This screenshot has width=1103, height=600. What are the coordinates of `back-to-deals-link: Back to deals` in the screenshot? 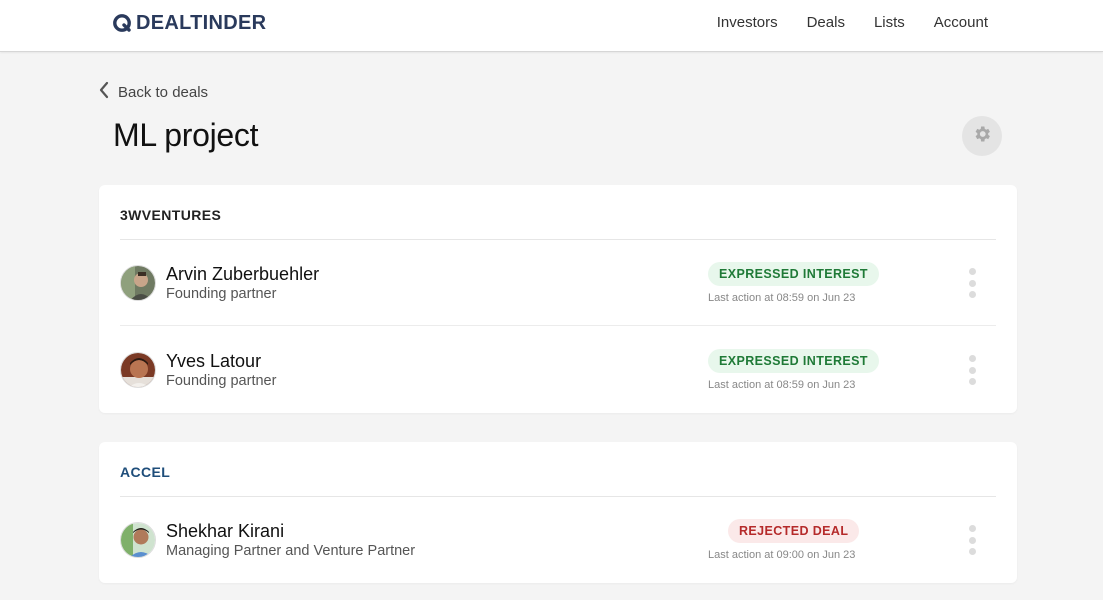 It's located at (153, 92).